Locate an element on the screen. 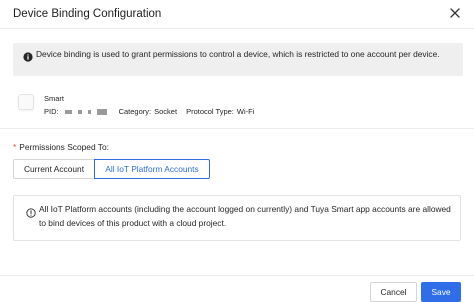 The width and height of the screenshot is (474, 302). header-divider is located at coordinates (237, 28).